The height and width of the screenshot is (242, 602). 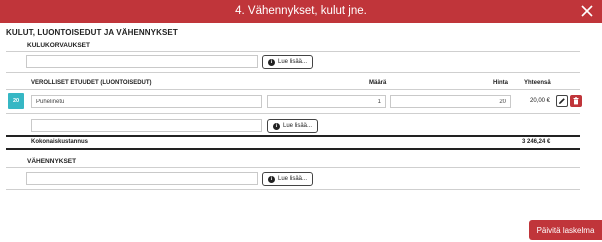 What do you see at coordinates (565, 230) in the screenshot?
I see `update-calculation-button: Päivitä laskelma` at bounding box center [565, 230].